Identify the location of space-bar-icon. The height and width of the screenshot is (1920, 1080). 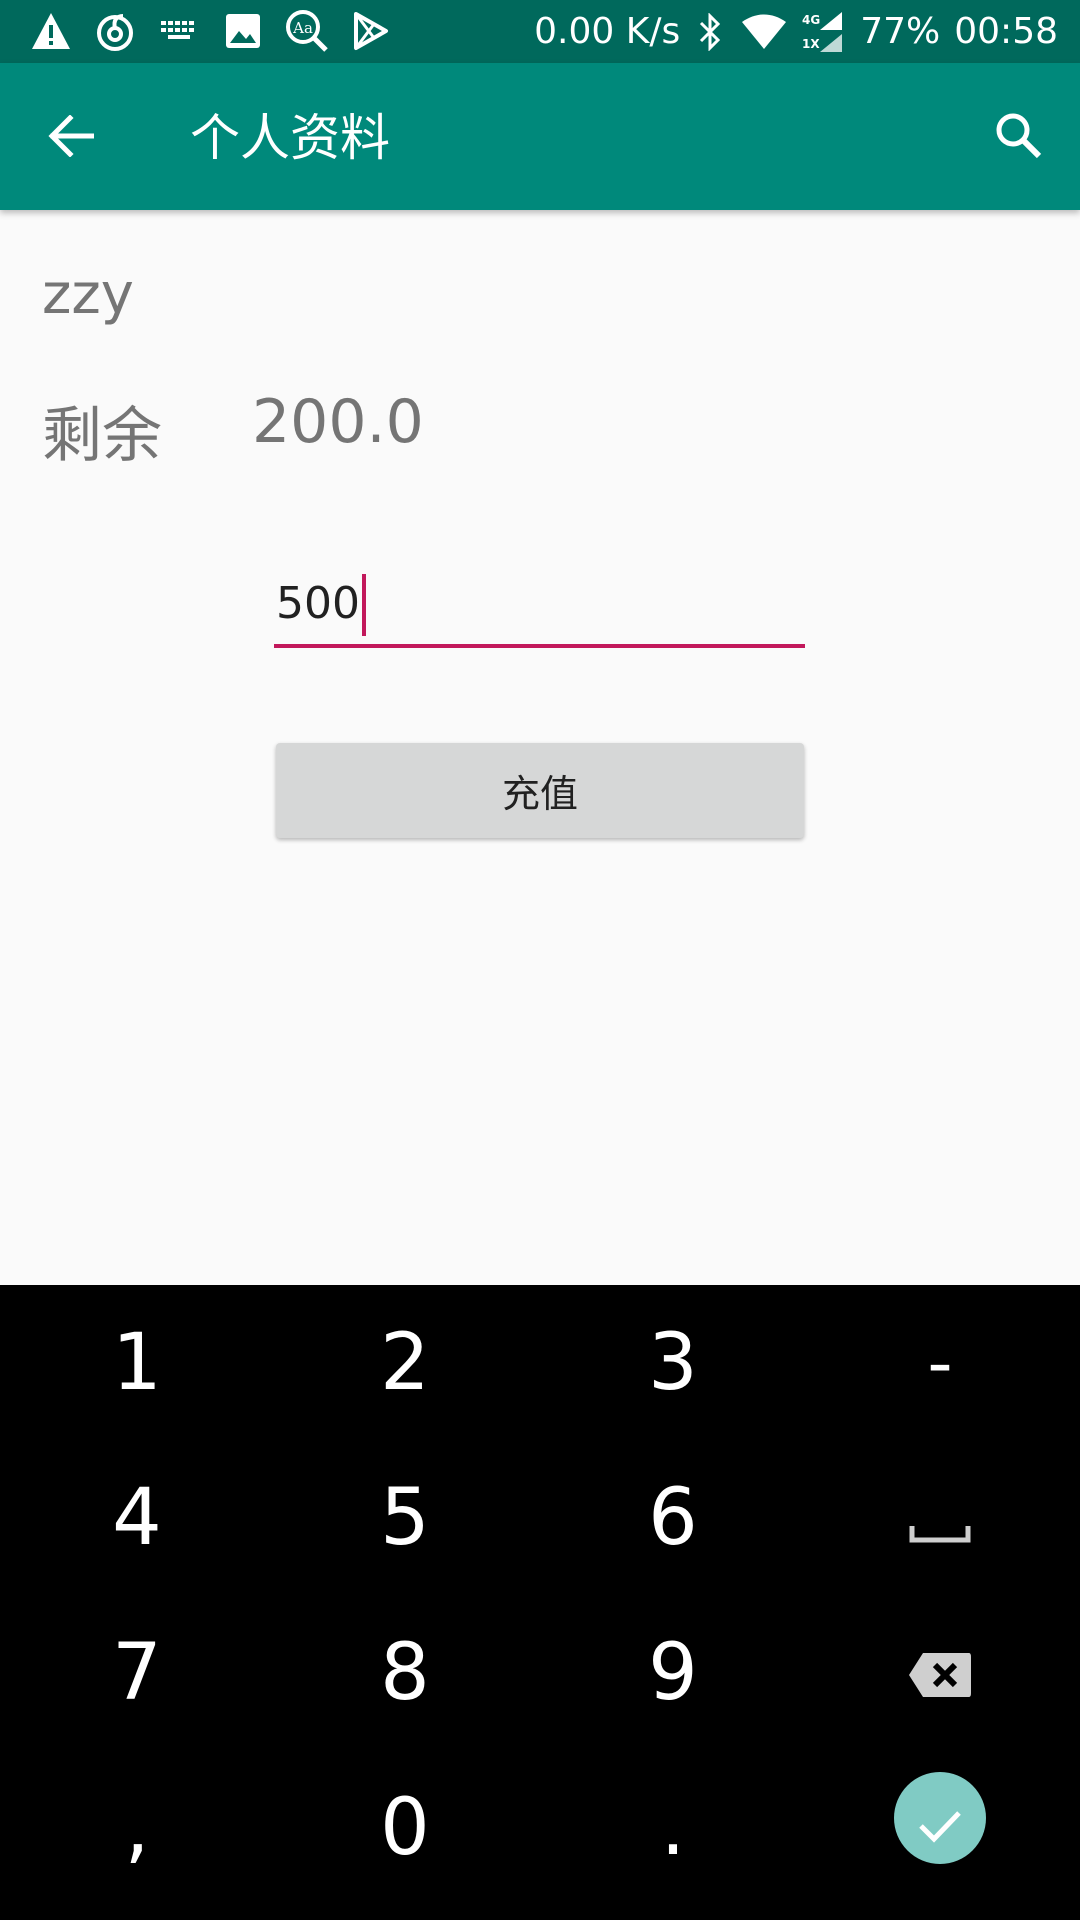
(940, 1518).